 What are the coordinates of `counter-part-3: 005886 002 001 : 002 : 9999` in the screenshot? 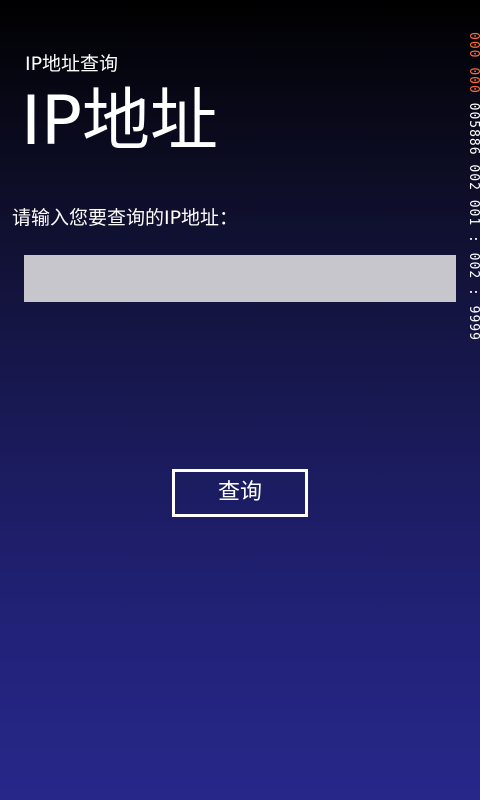 It's located at (473, 221).